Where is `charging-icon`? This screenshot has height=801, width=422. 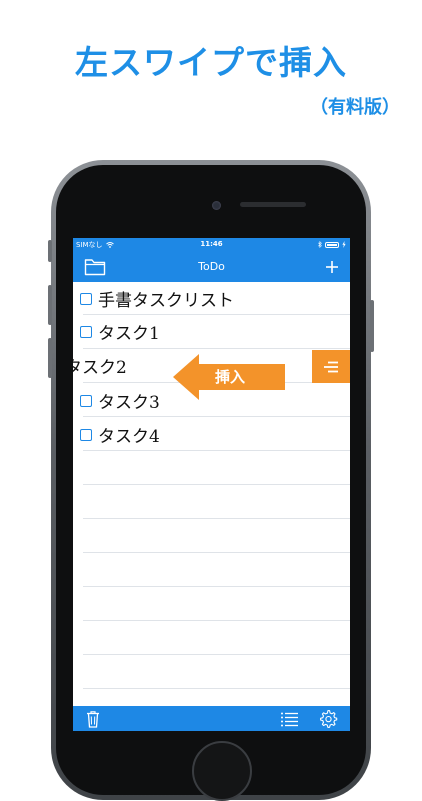 charging-icon is located at coordinates (344, 244).